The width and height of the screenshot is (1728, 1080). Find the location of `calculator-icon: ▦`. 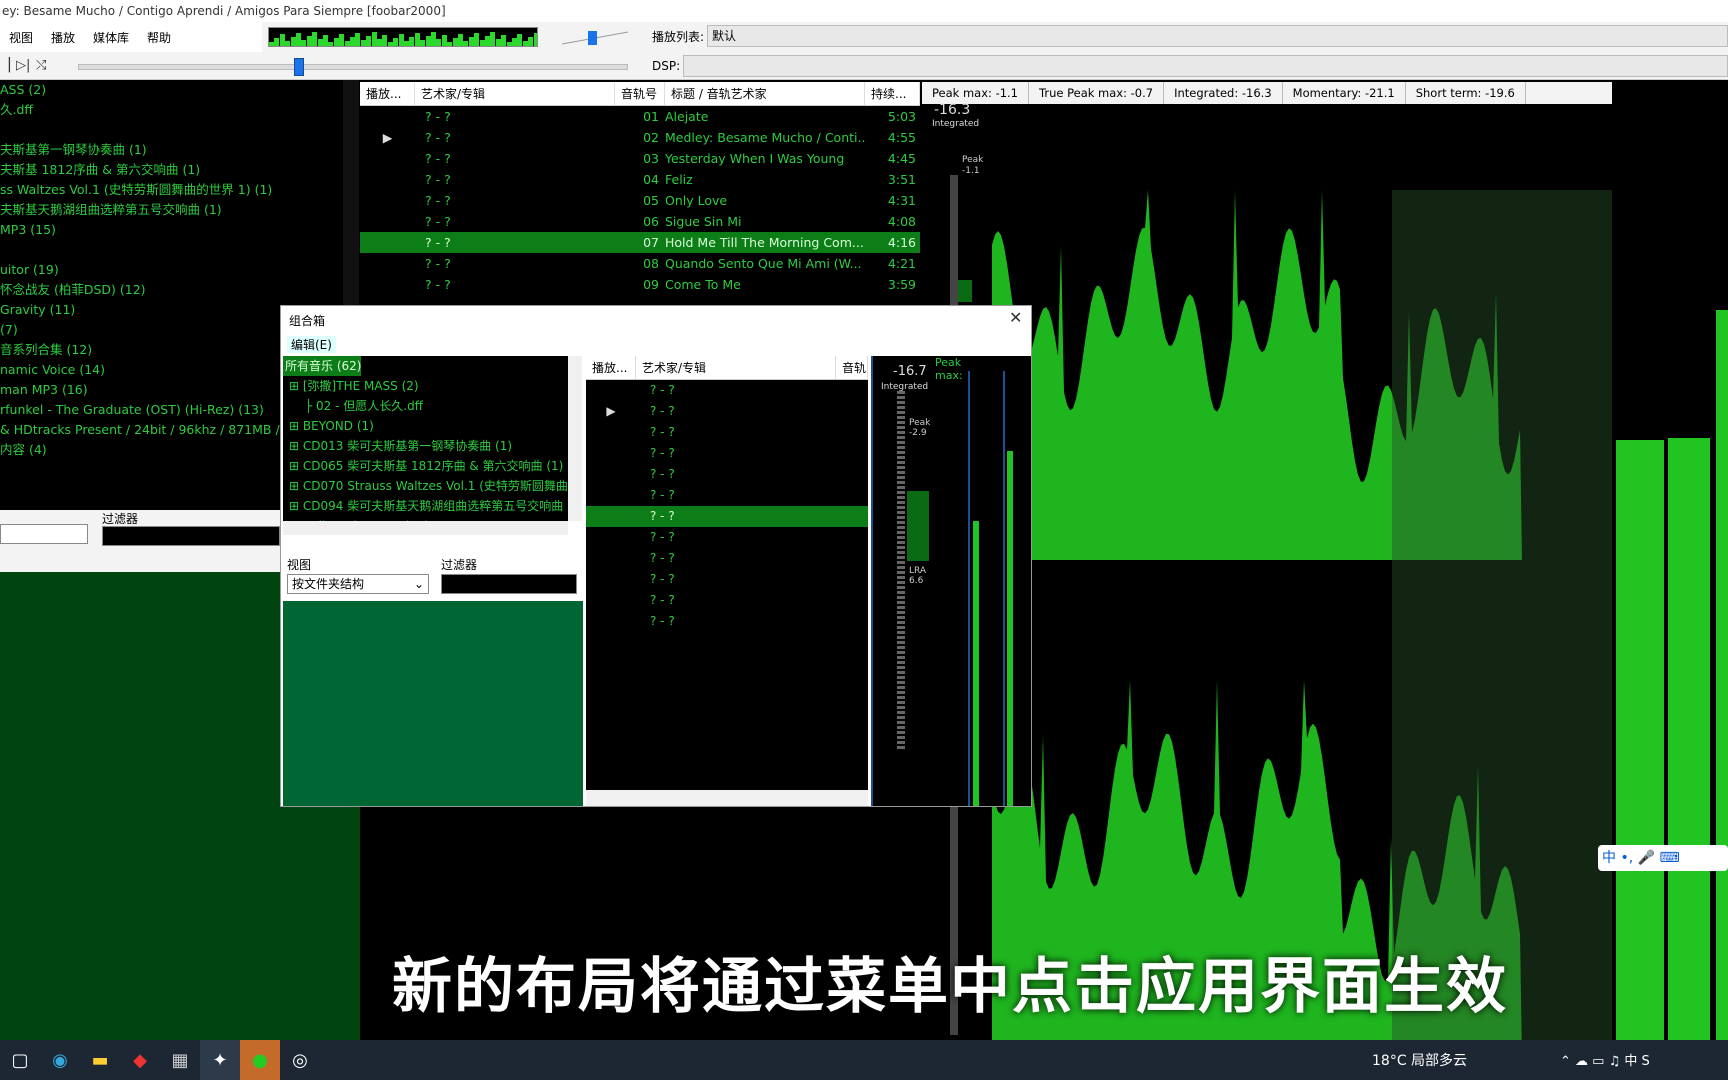

calculator-icon: ▦ is located at coordinates (180, 1060).